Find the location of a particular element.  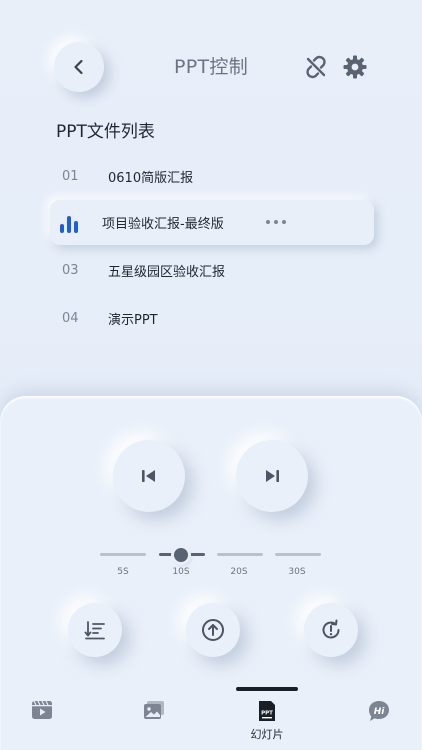

upload-circle-icon is located at coordinates (213, 630).